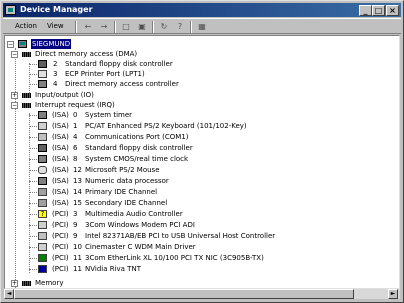 The height and width of the screenshot is (303, 404). I want to click on properties-icon: ▣, so click(142, 27).